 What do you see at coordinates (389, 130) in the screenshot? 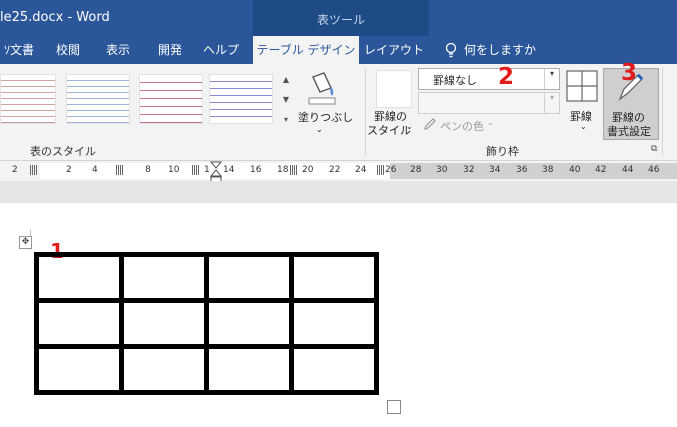
I see `border-styles-button: スタイル` at bounding box center [389, 130].